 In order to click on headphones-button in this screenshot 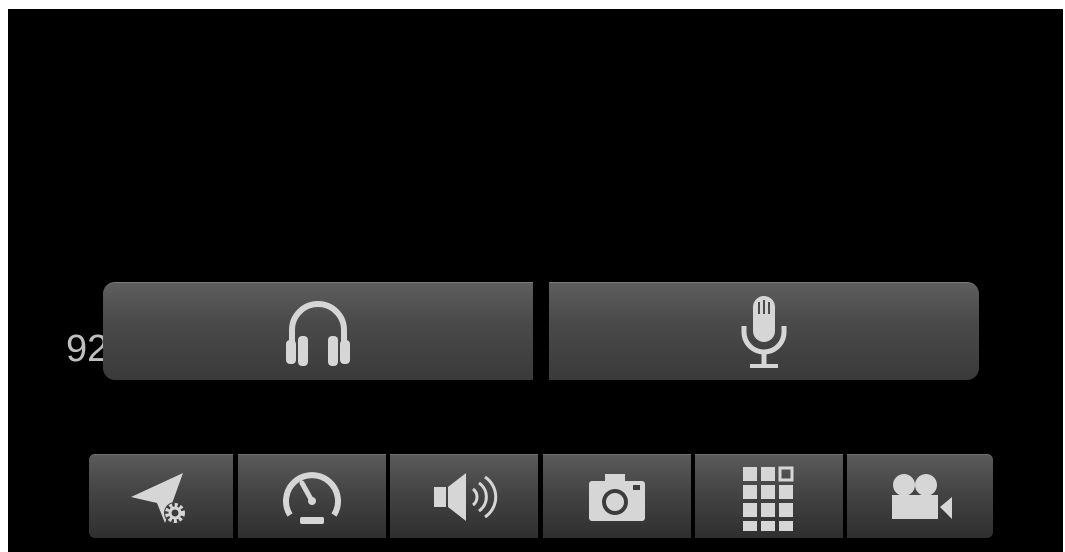, I will do `click(318, 331)`.